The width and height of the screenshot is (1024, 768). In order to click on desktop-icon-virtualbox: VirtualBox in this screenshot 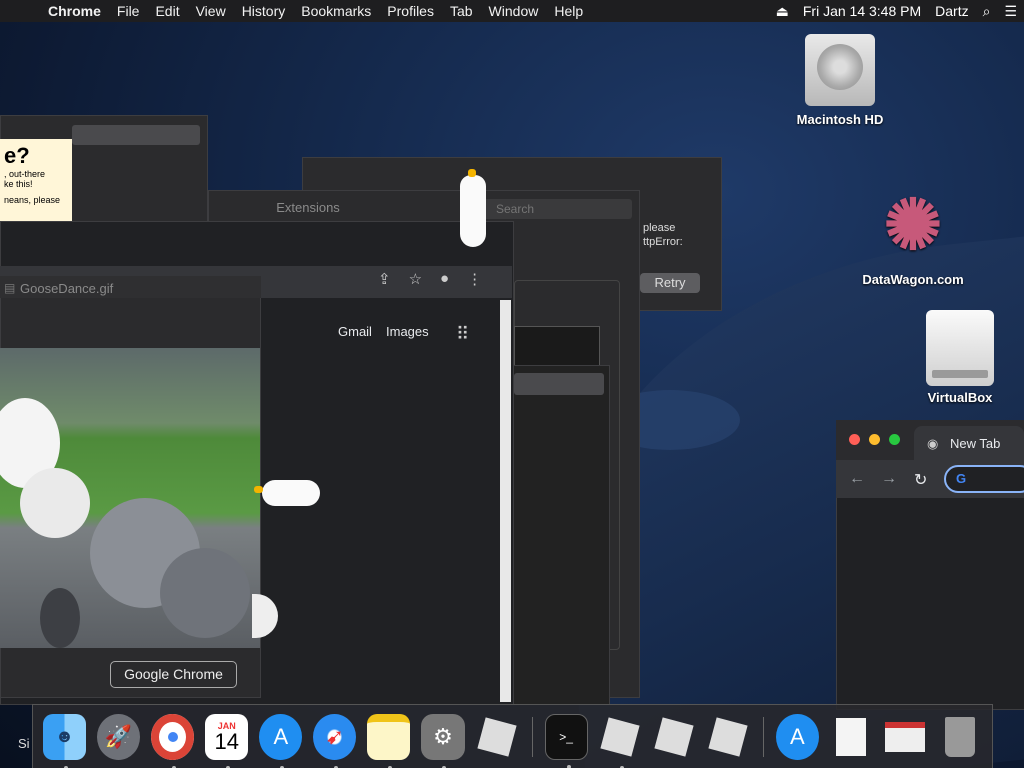, I will do `click(960, 357)`.